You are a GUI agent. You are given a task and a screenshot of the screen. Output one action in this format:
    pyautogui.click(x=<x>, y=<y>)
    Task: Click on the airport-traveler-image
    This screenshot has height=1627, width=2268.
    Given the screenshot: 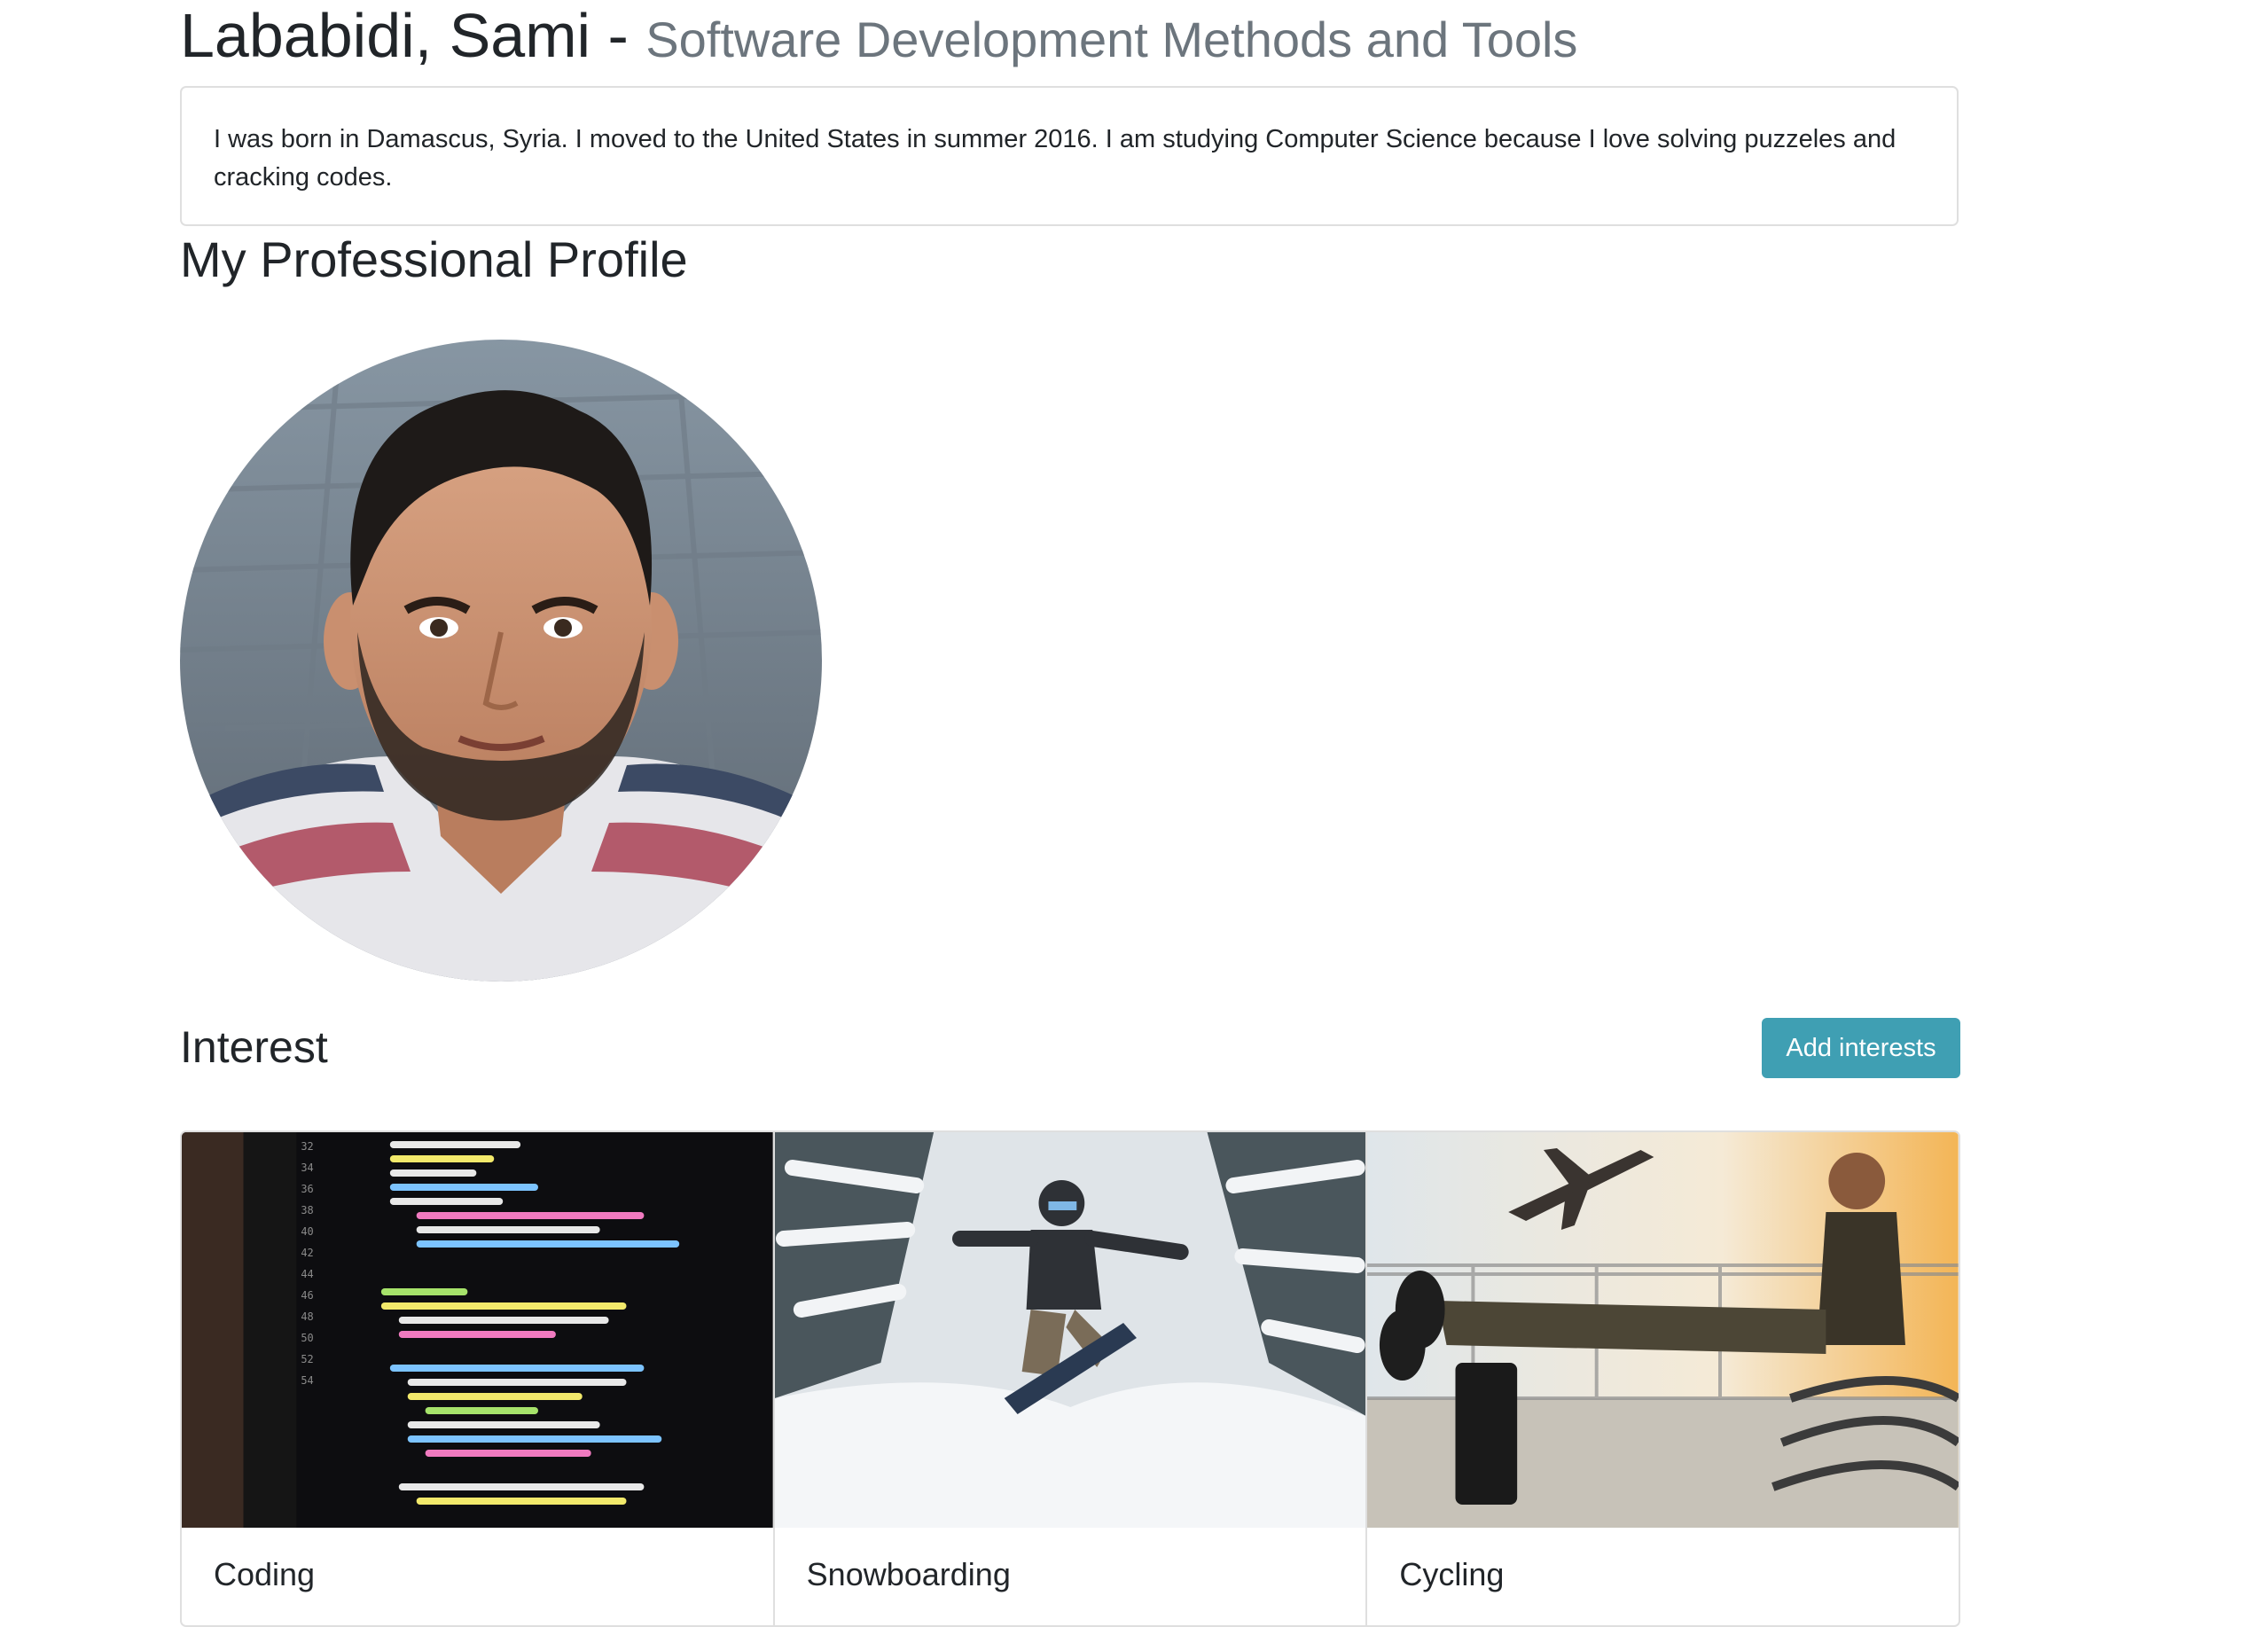 What is the action you would take?
    pyautogui.click(x=1663, y=1330)
    